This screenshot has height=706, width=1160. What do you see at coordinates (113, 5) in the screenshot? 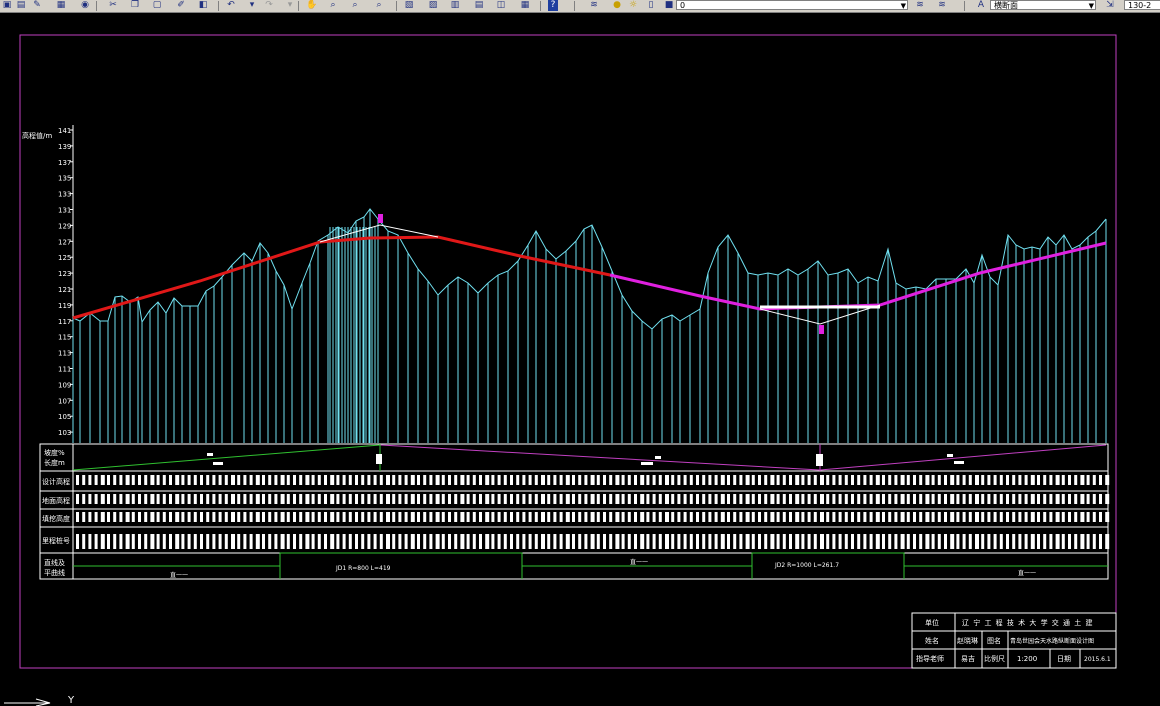
I see `cut-icon: ✂` at bounding box center [113, 5].